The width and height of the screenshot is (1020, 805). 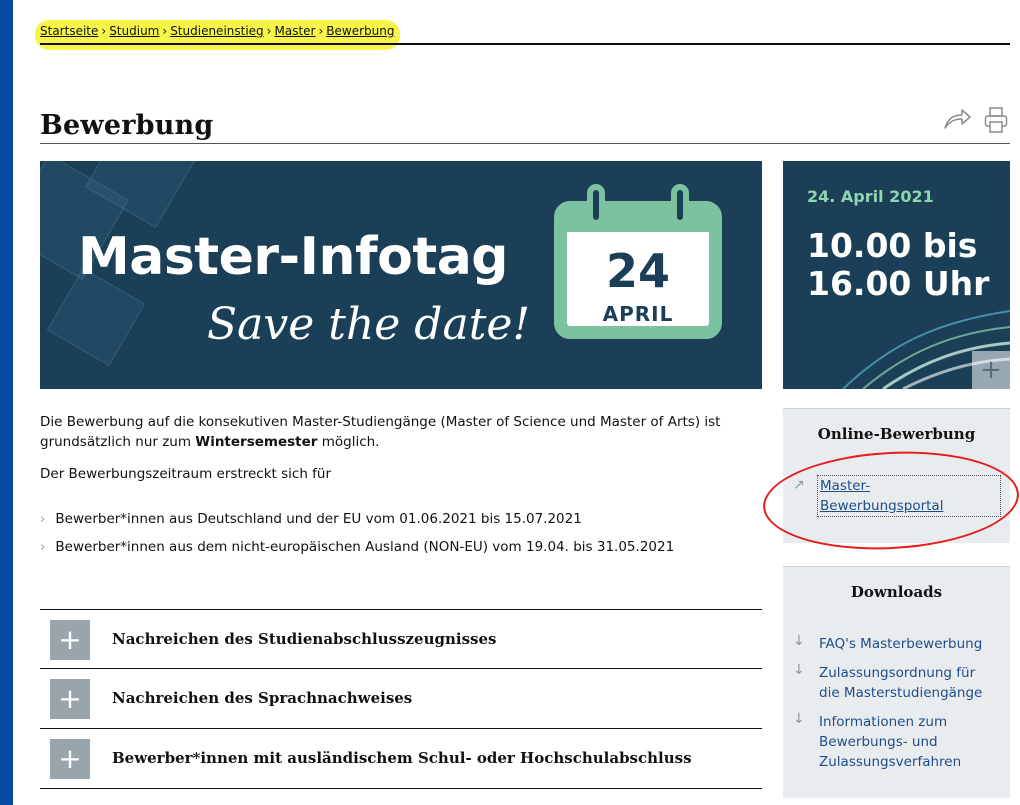 I want to click on breadcrumb-item-studieneinstieg: Studieneinstieg, so click(x=216, y=31).